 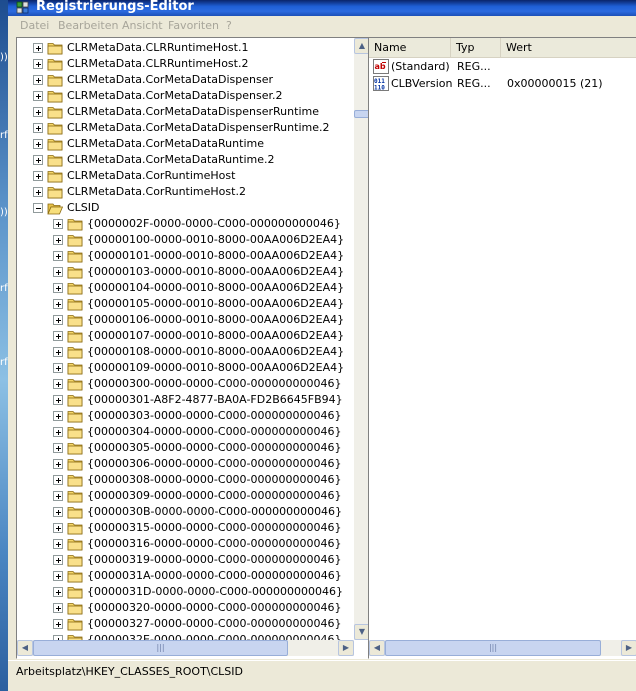 I want to click on tree-node: CLRMetaData.CorRuntimeHost, so click(x=185, y=176).